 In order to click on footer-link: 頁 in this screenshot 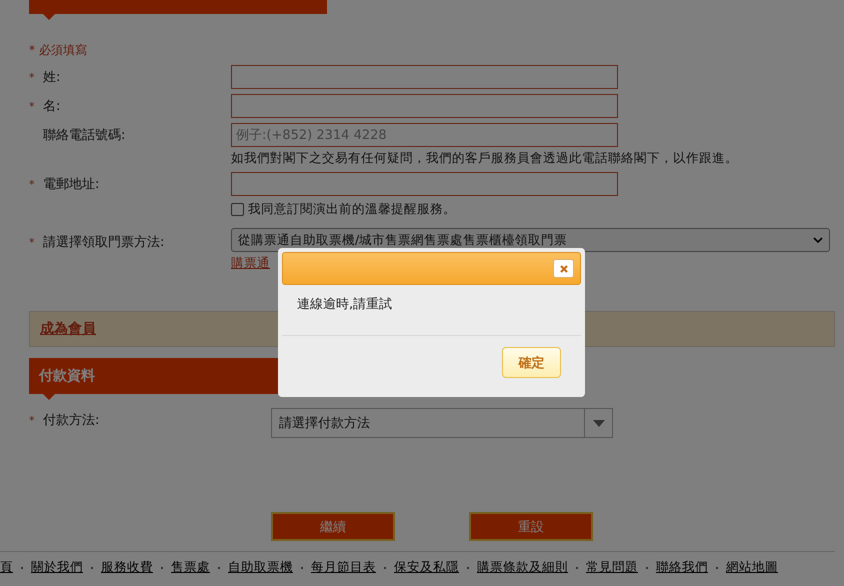, I will do `click(6, 567)`.